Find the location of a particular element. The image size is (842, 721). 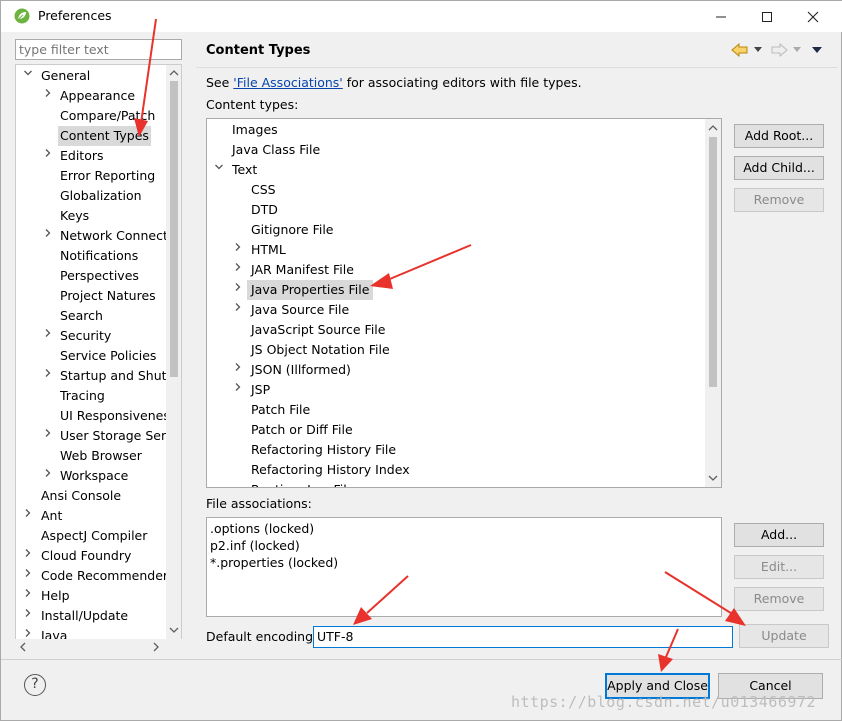

content-type-item: JAR Manifest File is located at coordinates (455, 270).